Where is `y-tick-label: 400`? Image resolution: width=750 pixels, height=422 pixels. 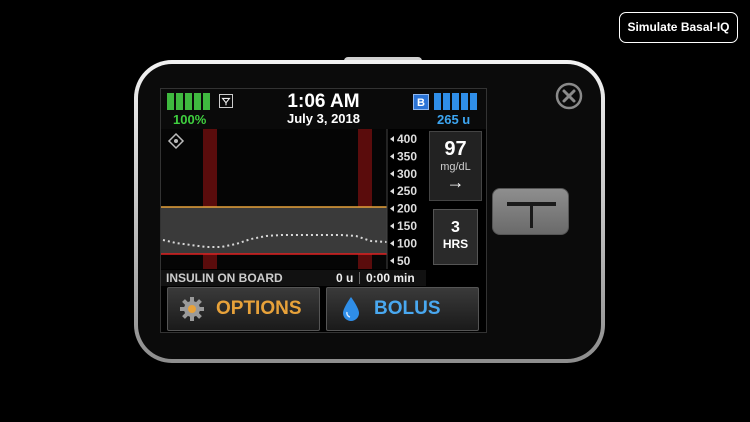
y-tick-label: 400 is located at coordinates (407, 139).